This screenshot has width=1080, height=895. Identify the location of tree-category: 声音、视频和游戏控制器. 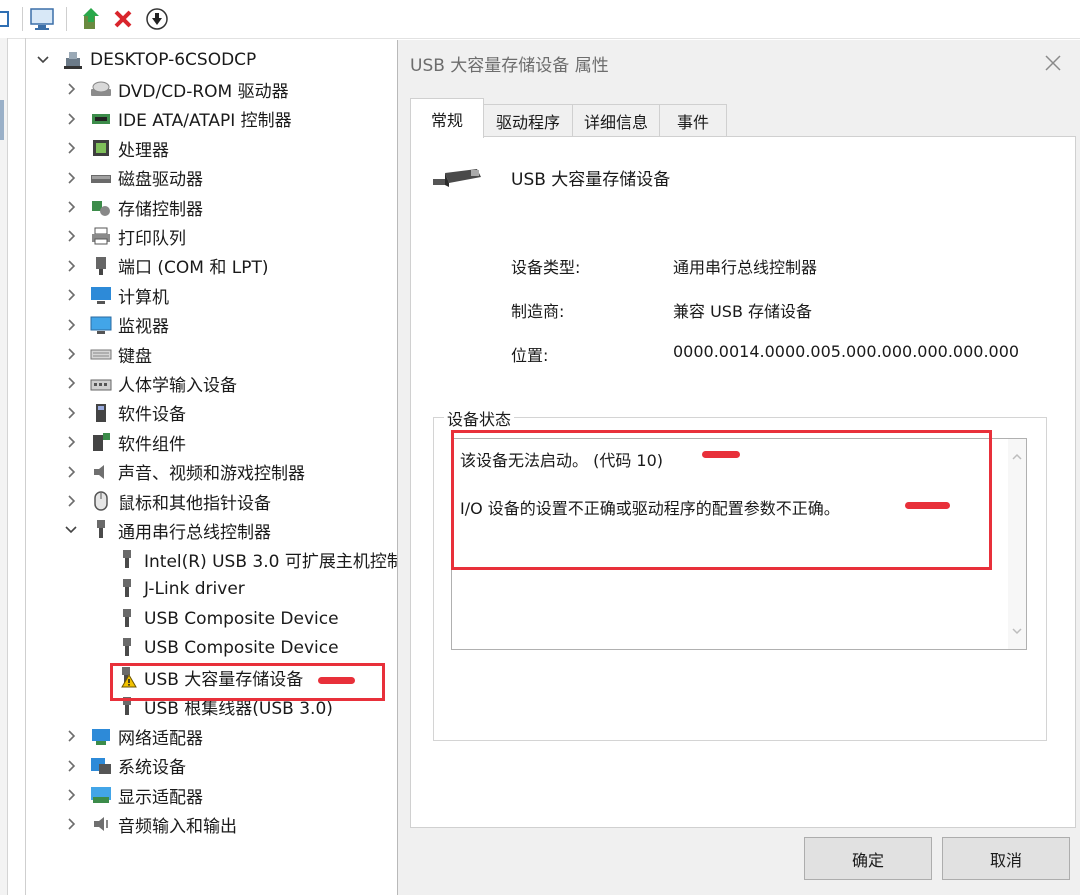
(184, 472).